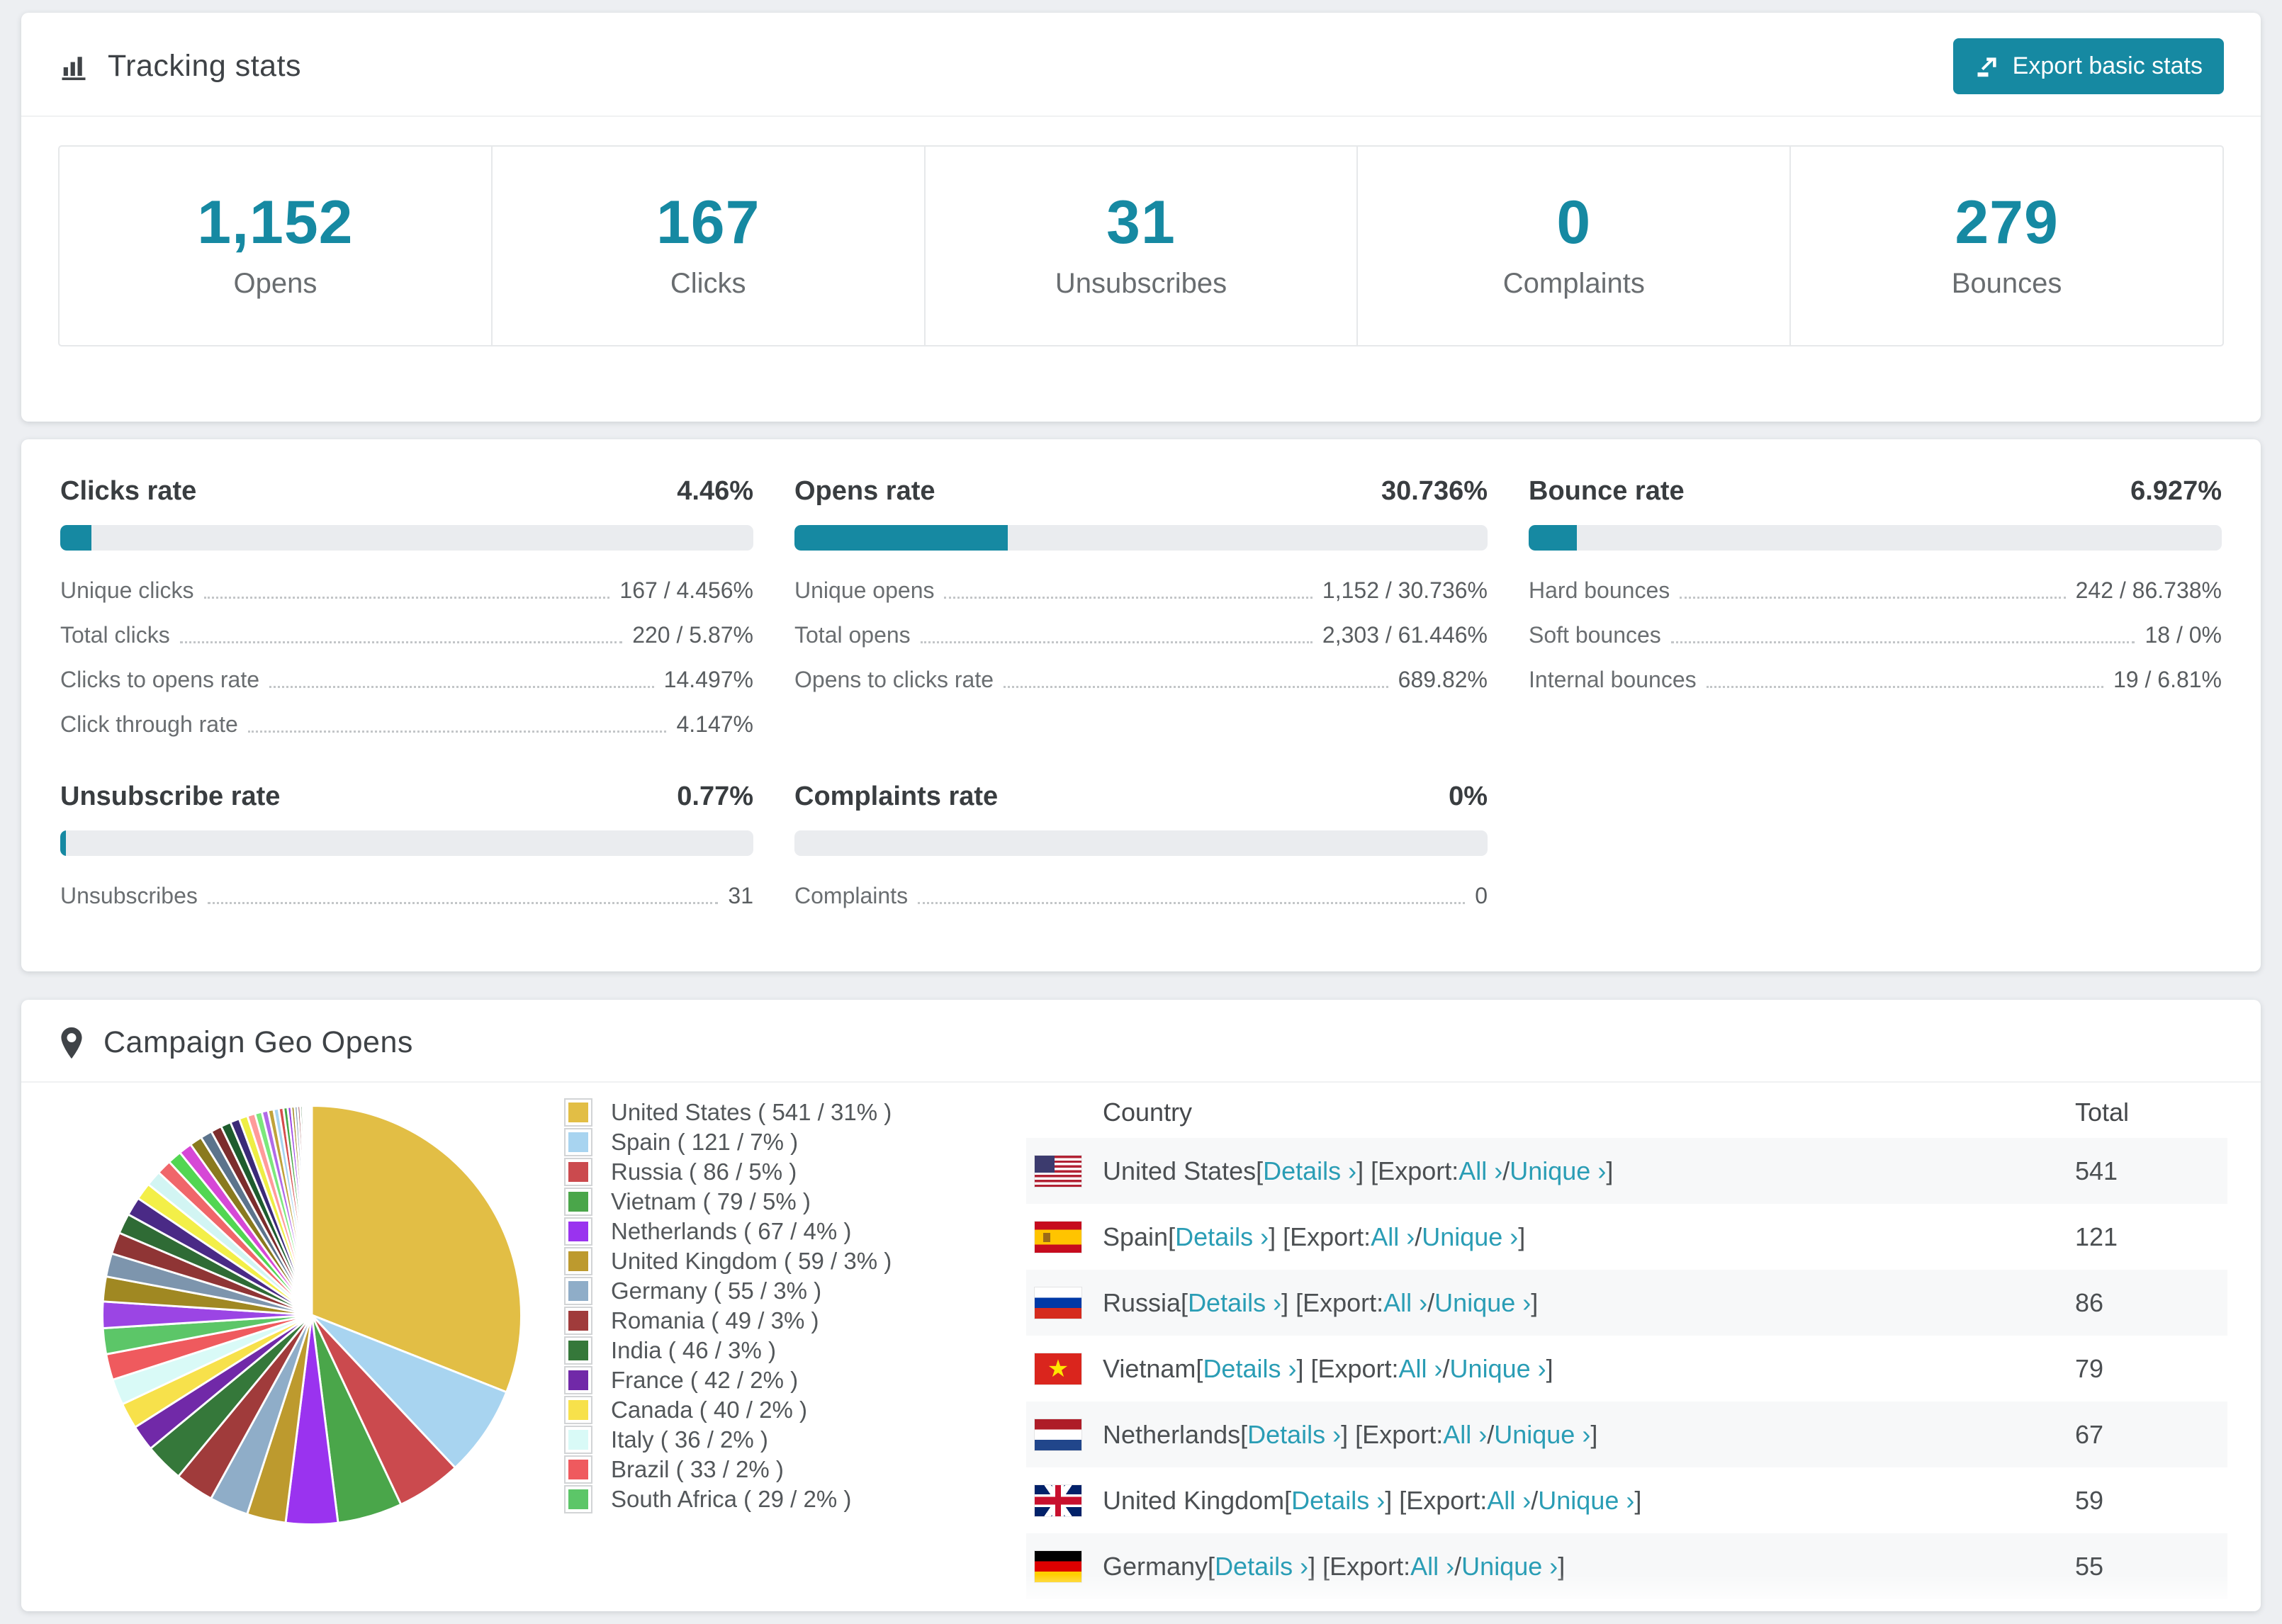  What do you see at coordinates (762, 1410) in the screenshot?
I see `legend-item: Canada ( 40 / 2% )` at bounding box center [762, 1410].